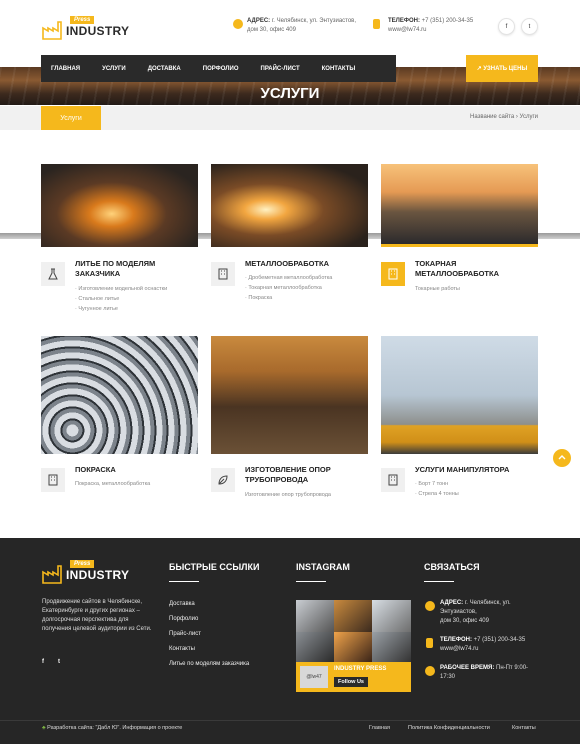 This screenshot has width=580, height=744. I want to click on instagram-heading: INSTAGRAM, so click(323, 567).